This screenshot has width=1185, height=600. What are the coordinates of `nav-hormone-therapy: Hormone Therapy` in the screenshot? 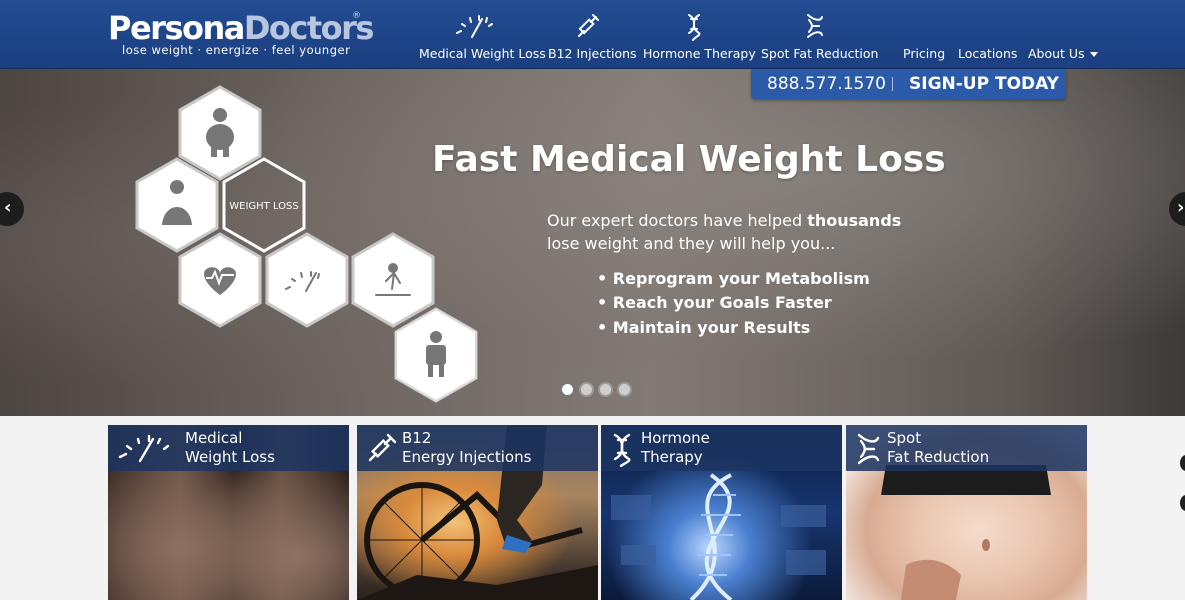 It's located at (699, 34).